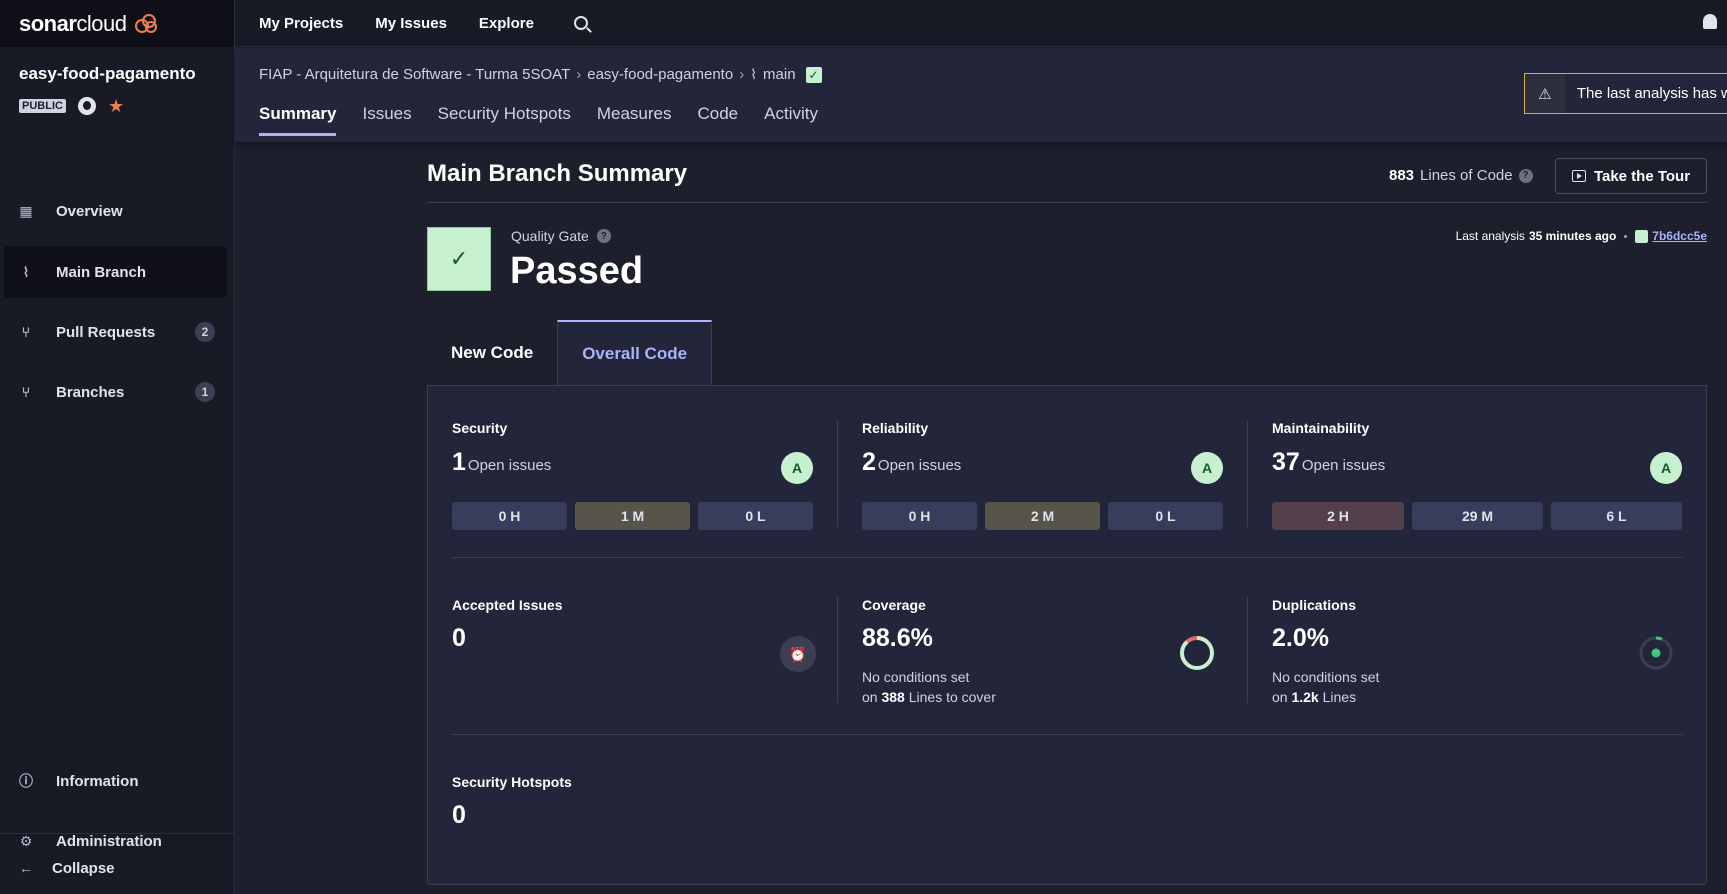  I want to click on nav-my-projects: My Projects, so click(301, 23).